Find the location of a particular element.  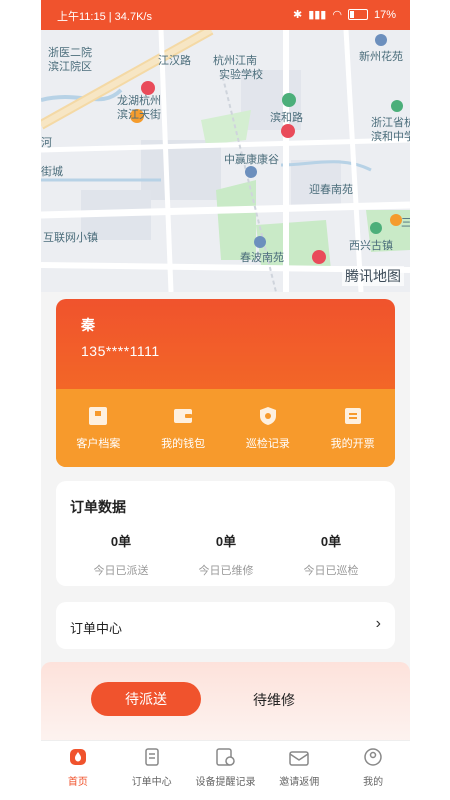

map-label: 滨江院区 is located at coordinates (70, 67).